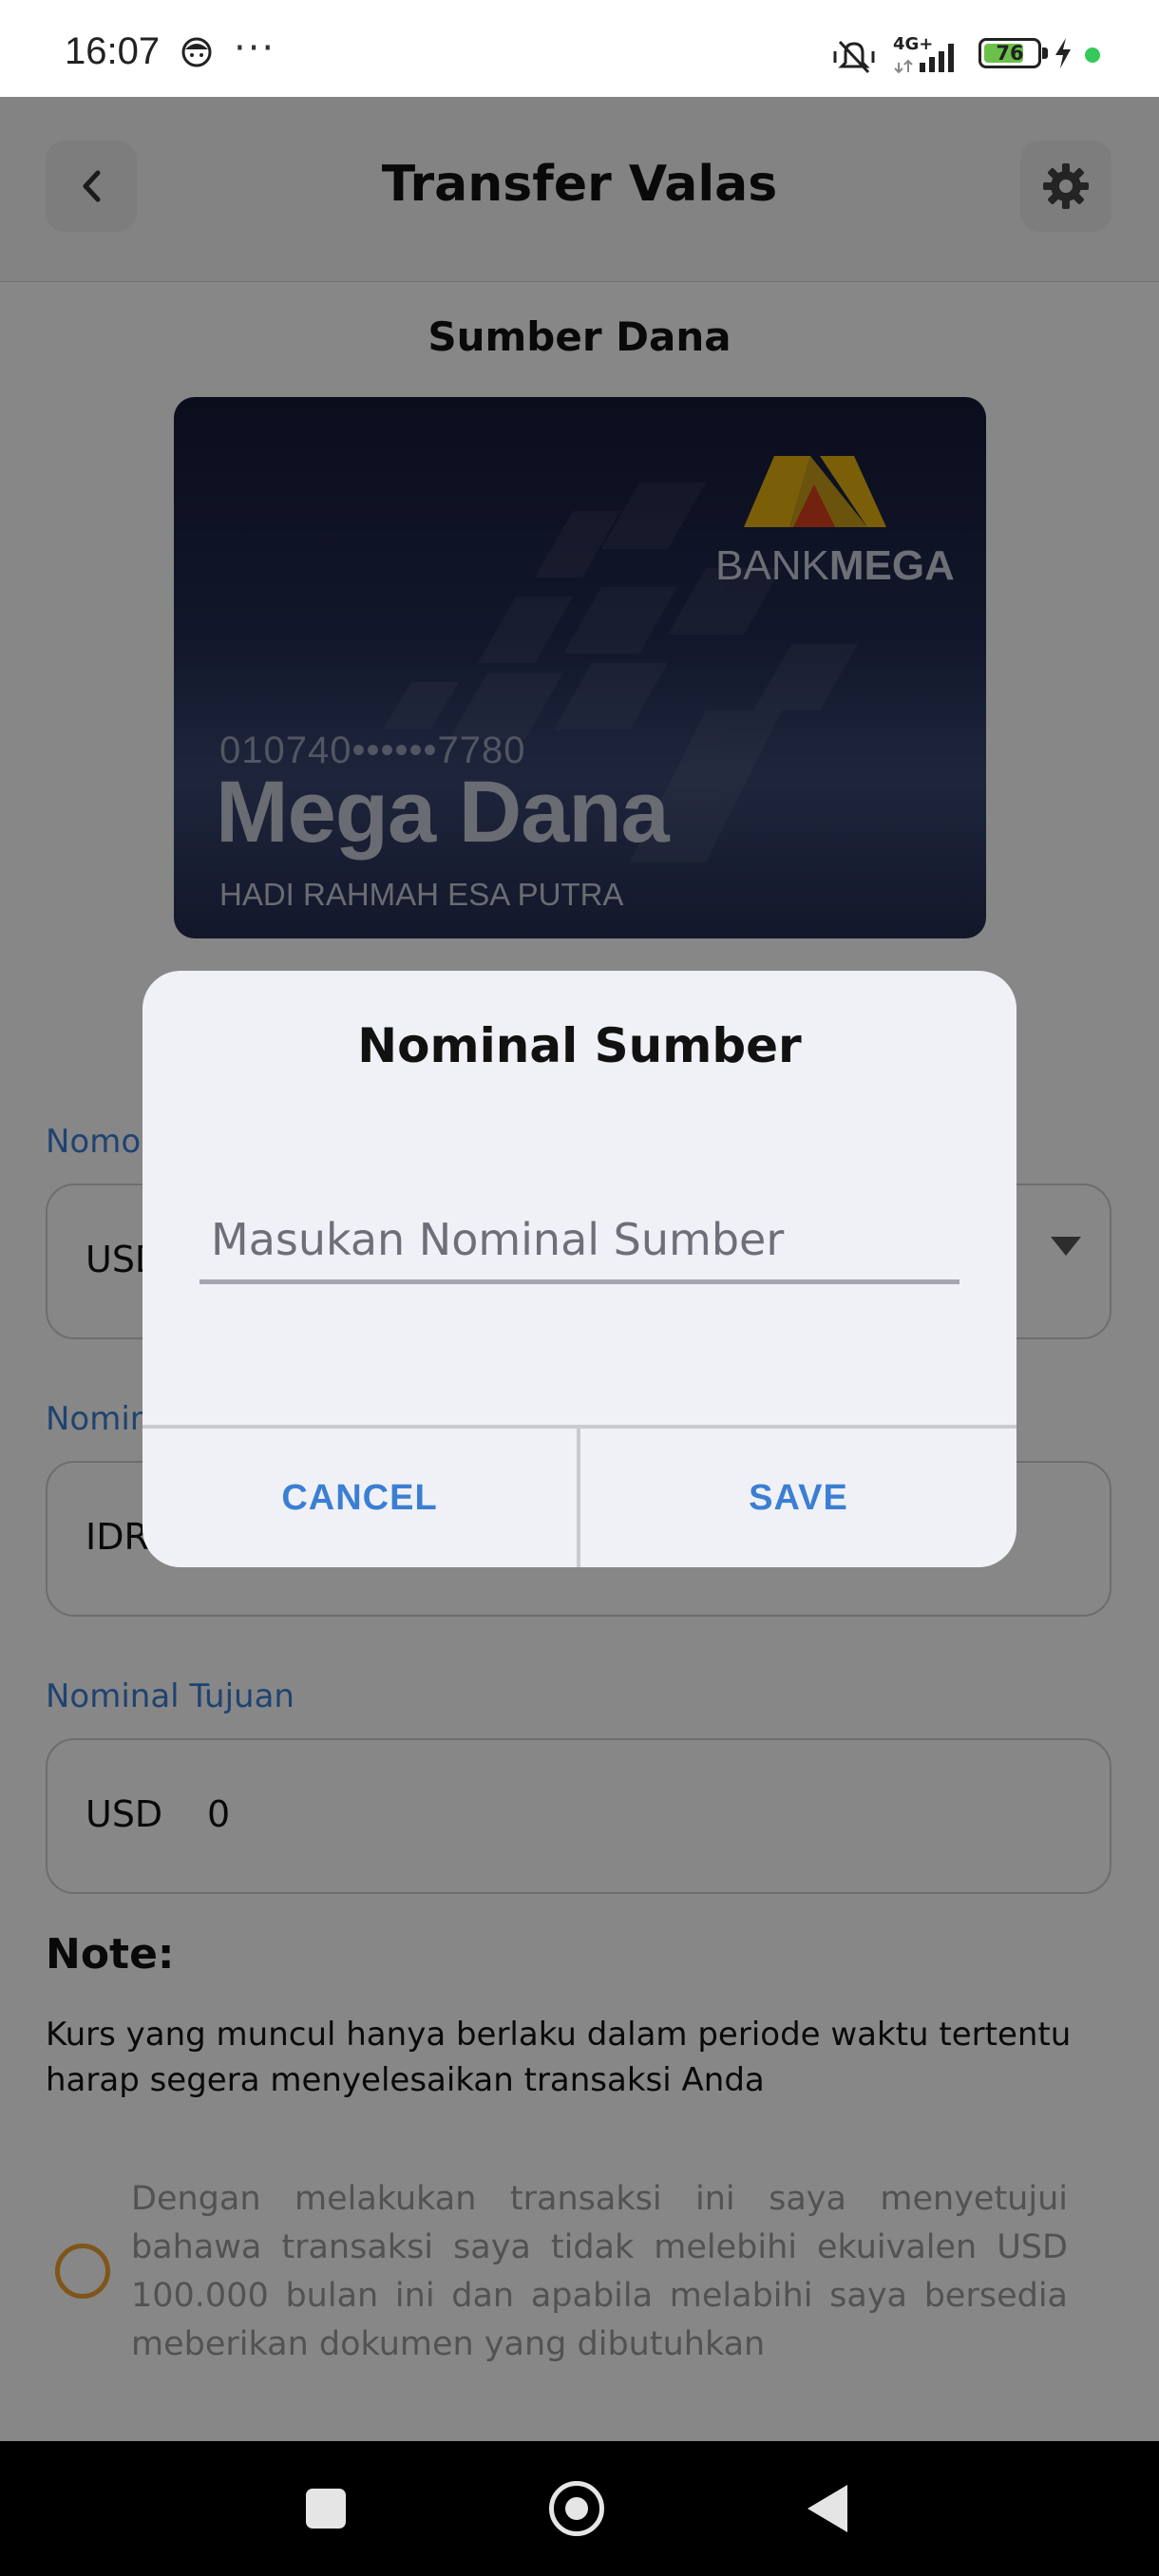 The image size is (1159, 2576). Describe the element at coordinates (255, 48) in the screenshot. I see `more-notifications-icon: ···` at that location.